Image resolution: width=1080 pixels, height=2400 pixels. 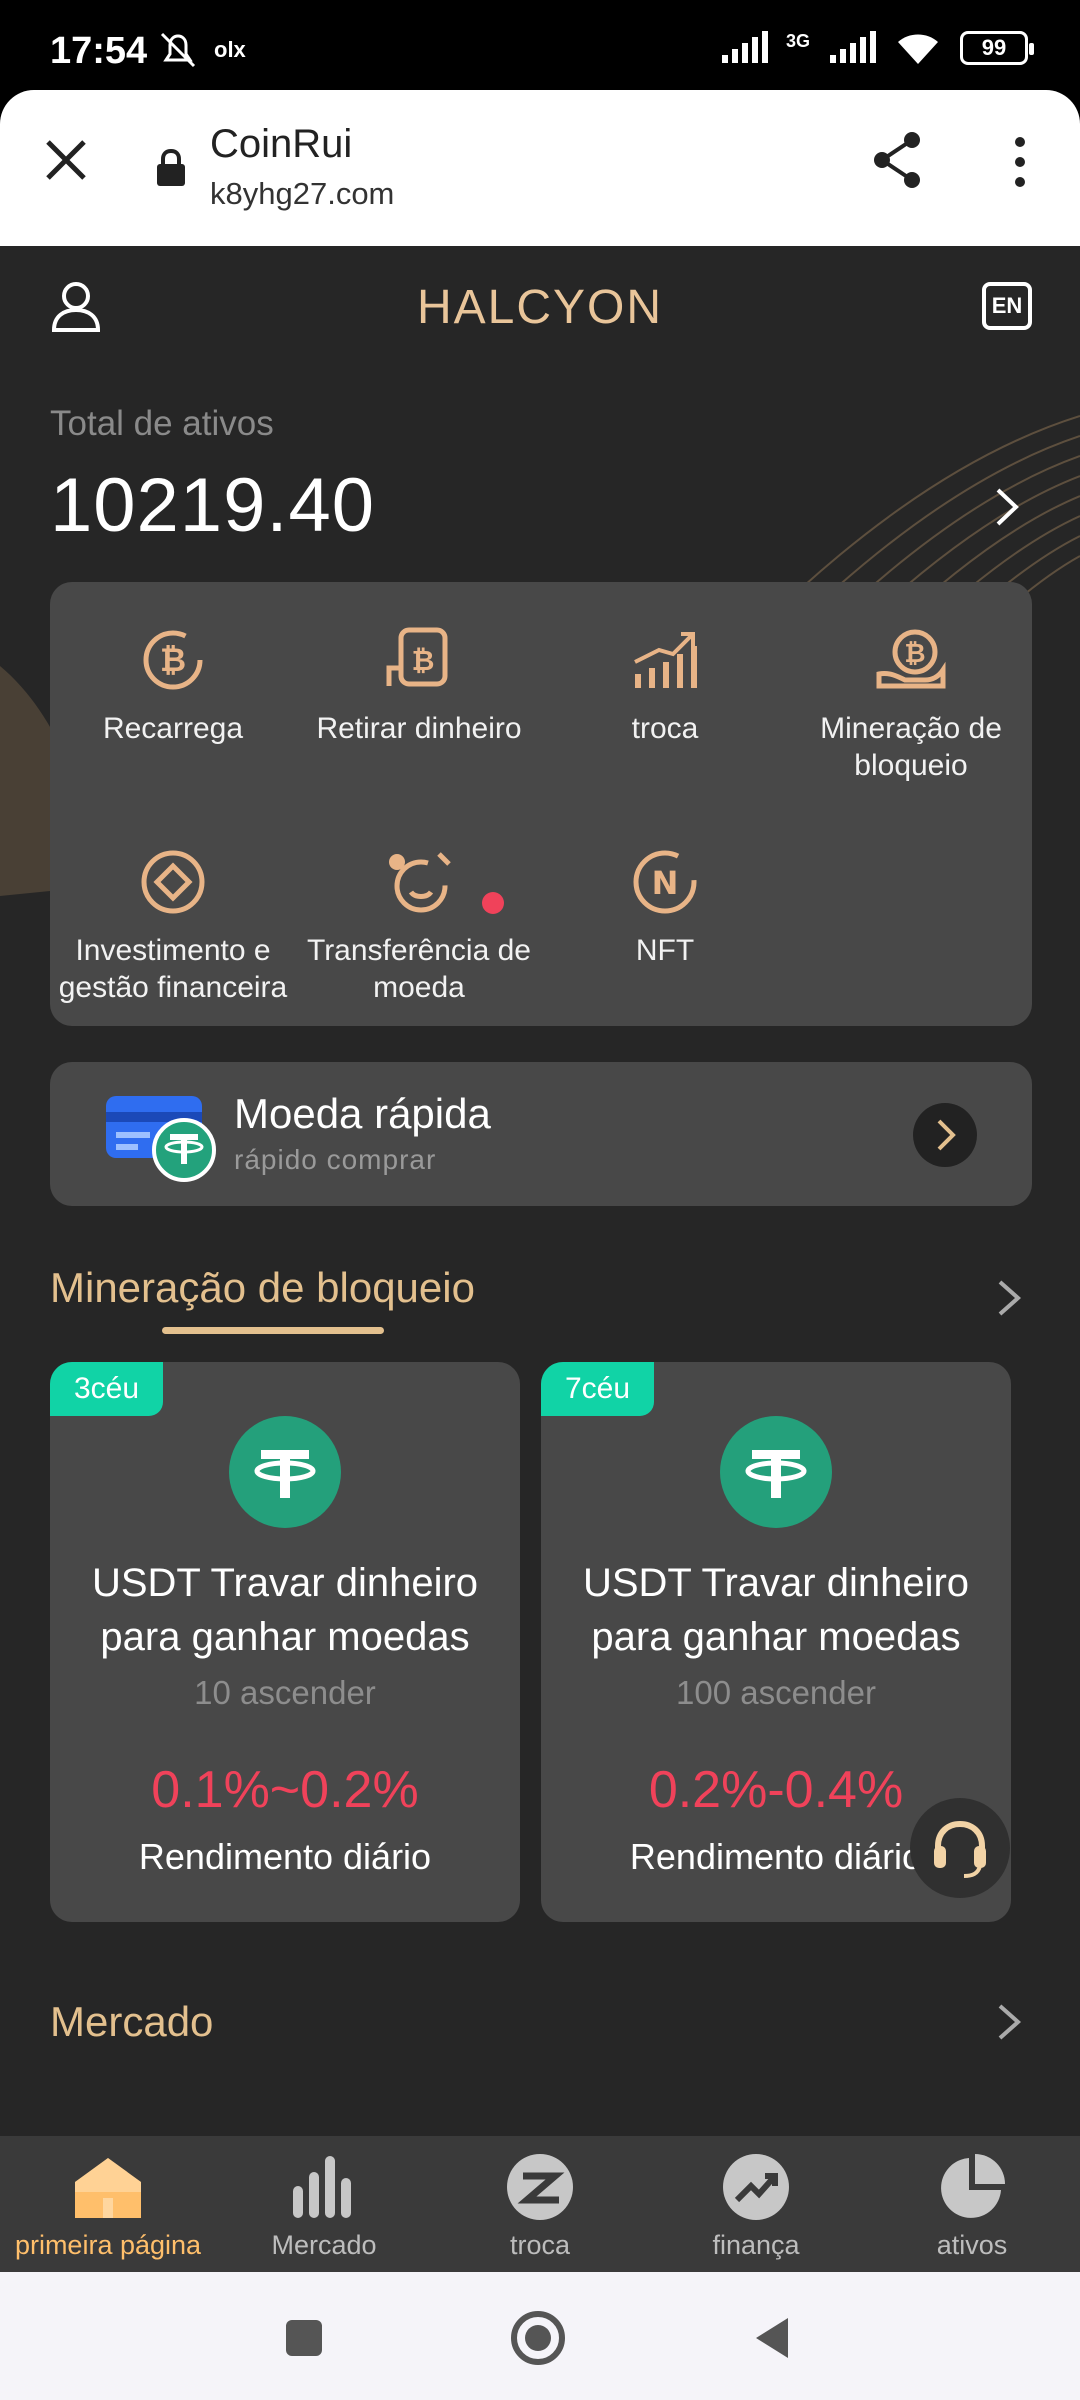 What do you see at coordinates (945, 1135) in the screenshot?
I see `chevron-right-circle-icon` at bounding box center [945, 1135].